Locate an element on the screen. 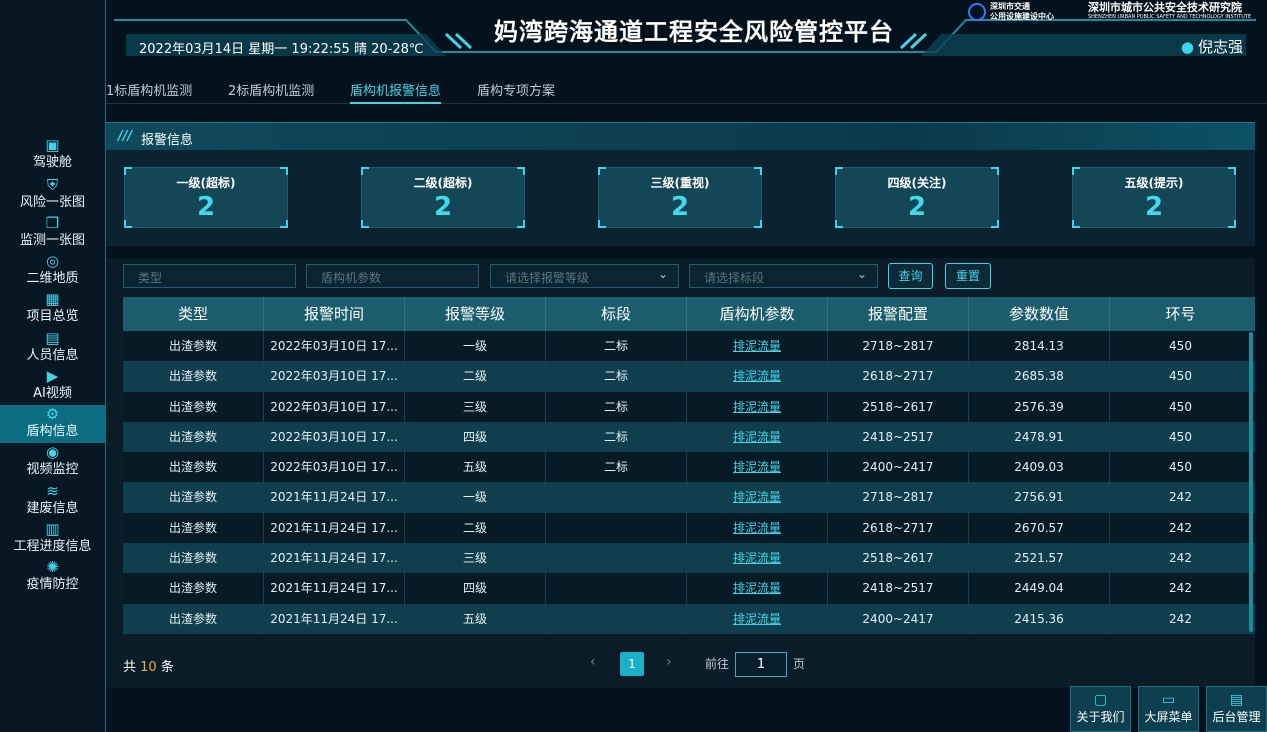 The height and width of the screenshot is (732, 1267). prev-page-icon: ‹ is located at coordinates (593, 662).